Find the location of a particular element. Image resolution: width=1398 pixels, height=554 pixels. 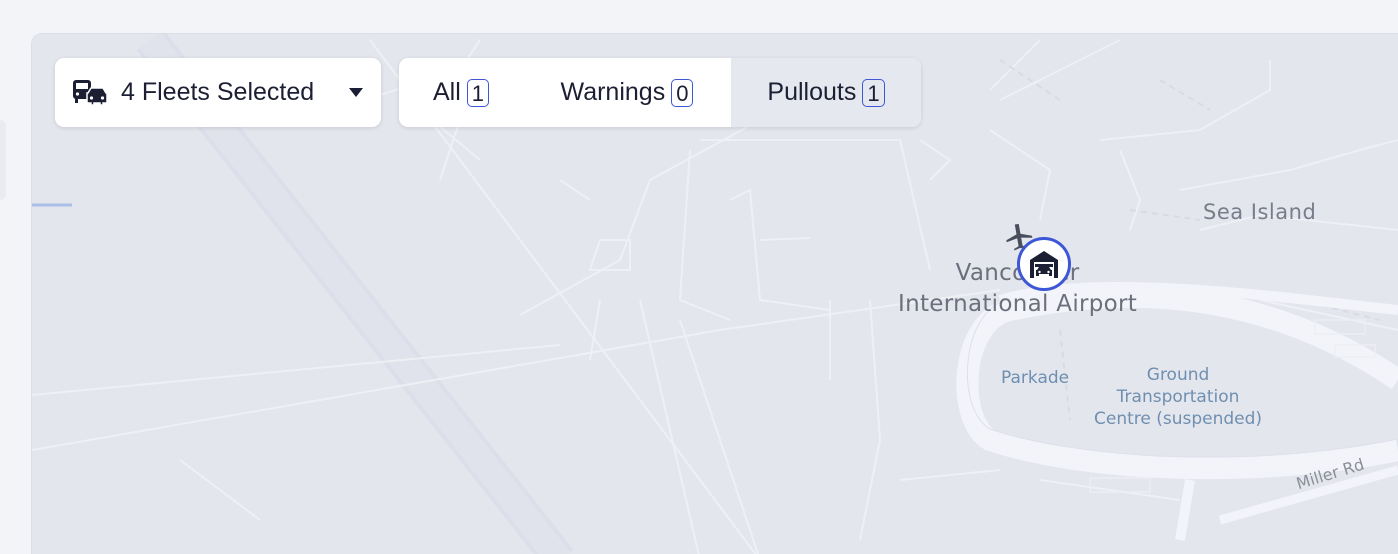

bus-car-icon is located at coordinates (90, 92).